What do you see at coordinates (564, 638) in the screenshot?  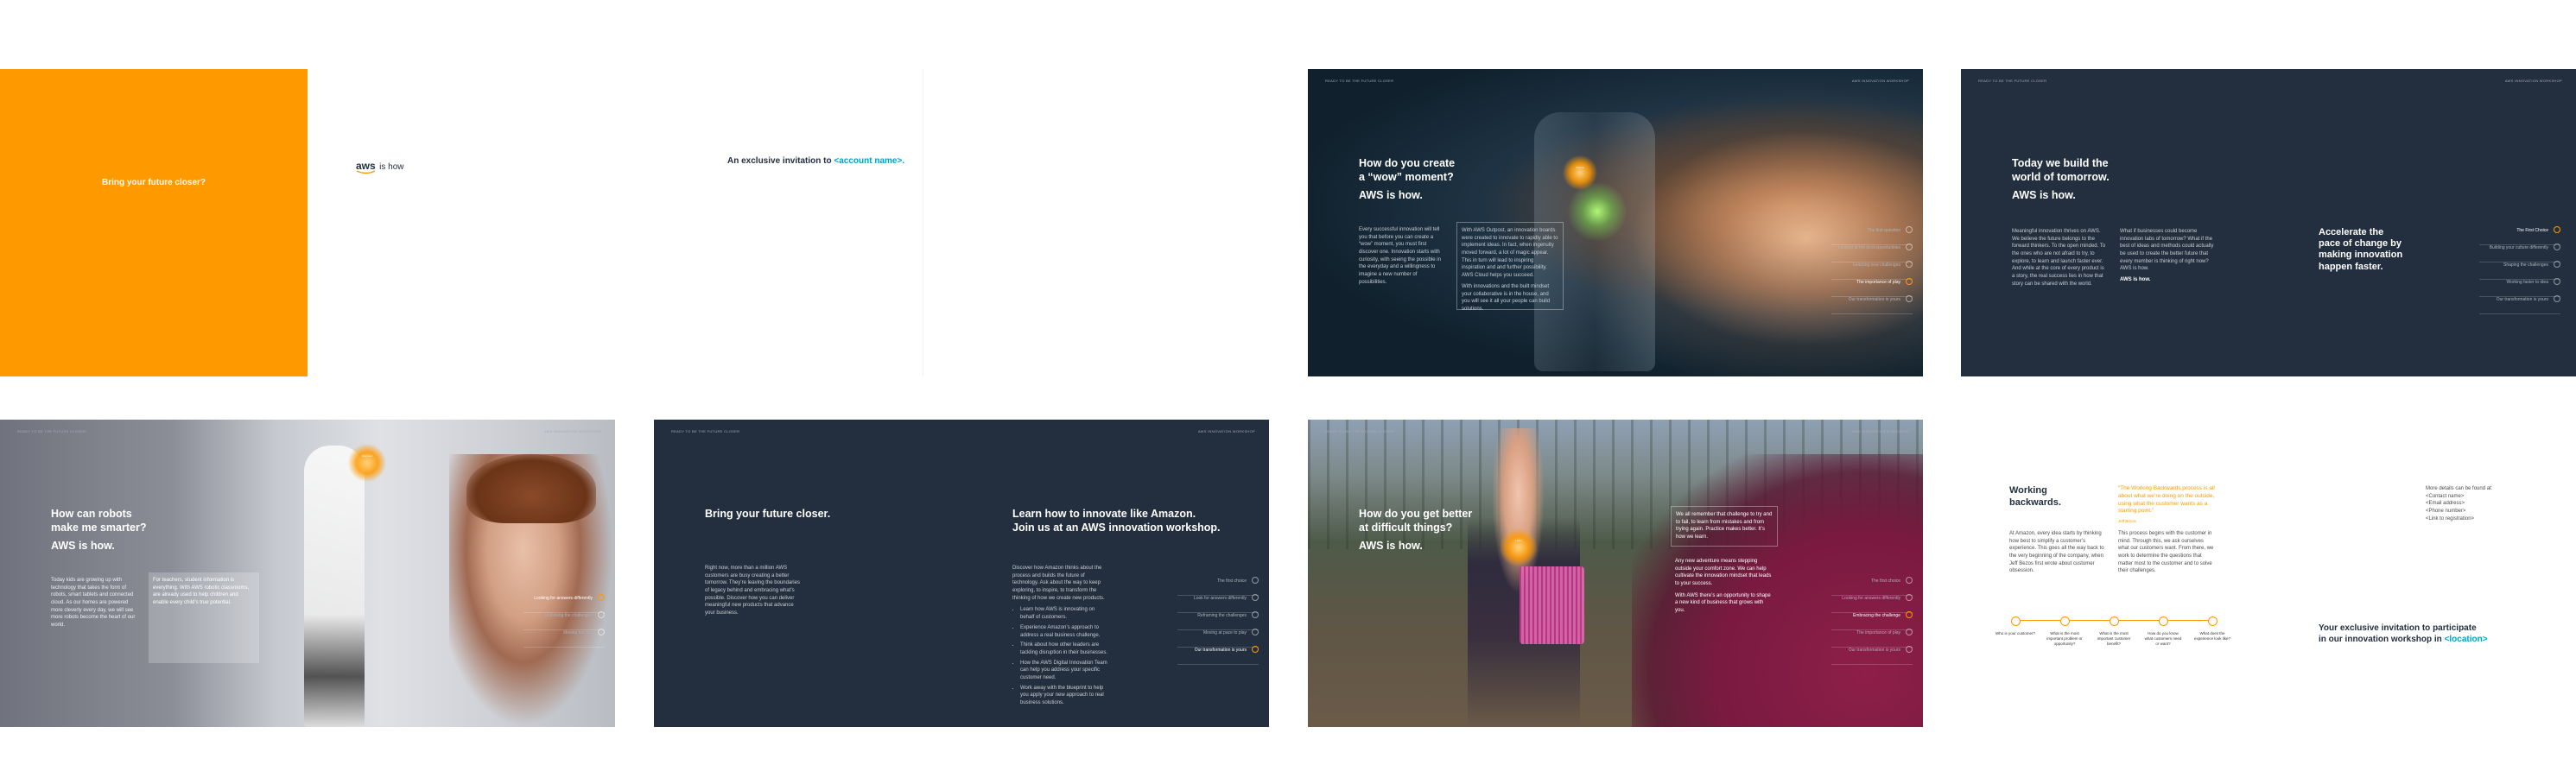 I see `nav-item-3: Moving too fast` at bounding box center [564, 638].